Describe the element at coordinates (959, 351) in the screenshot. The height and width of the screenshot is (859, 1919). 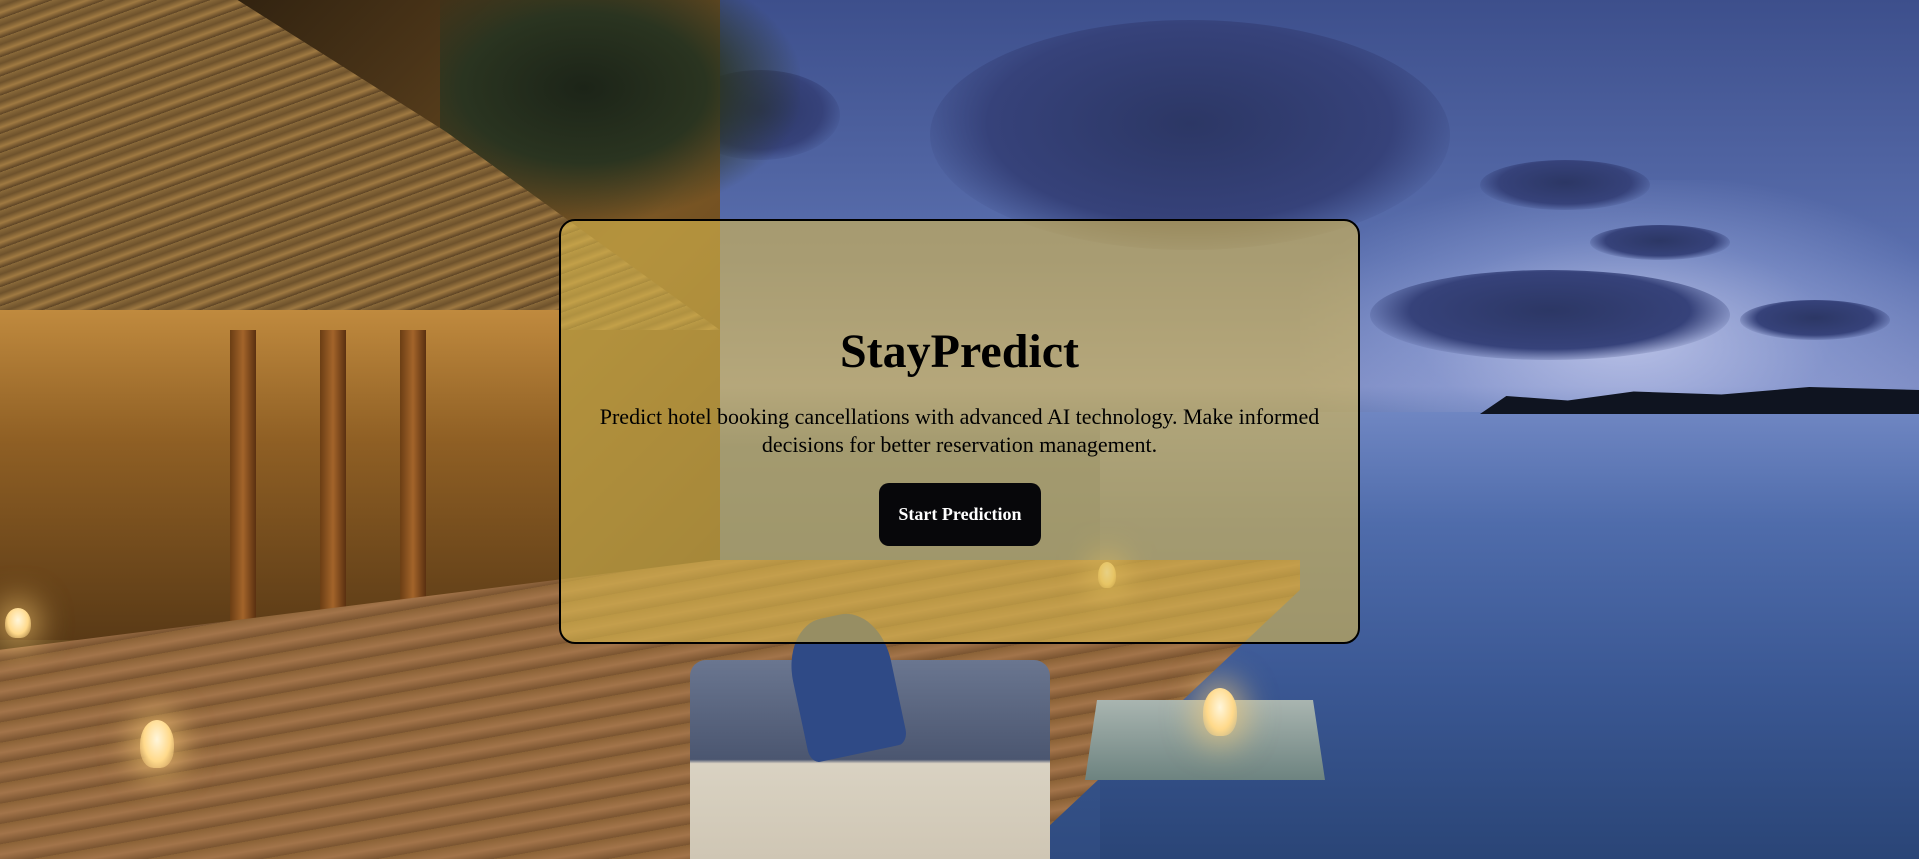
I see `app-title: StayPredict` at that location.